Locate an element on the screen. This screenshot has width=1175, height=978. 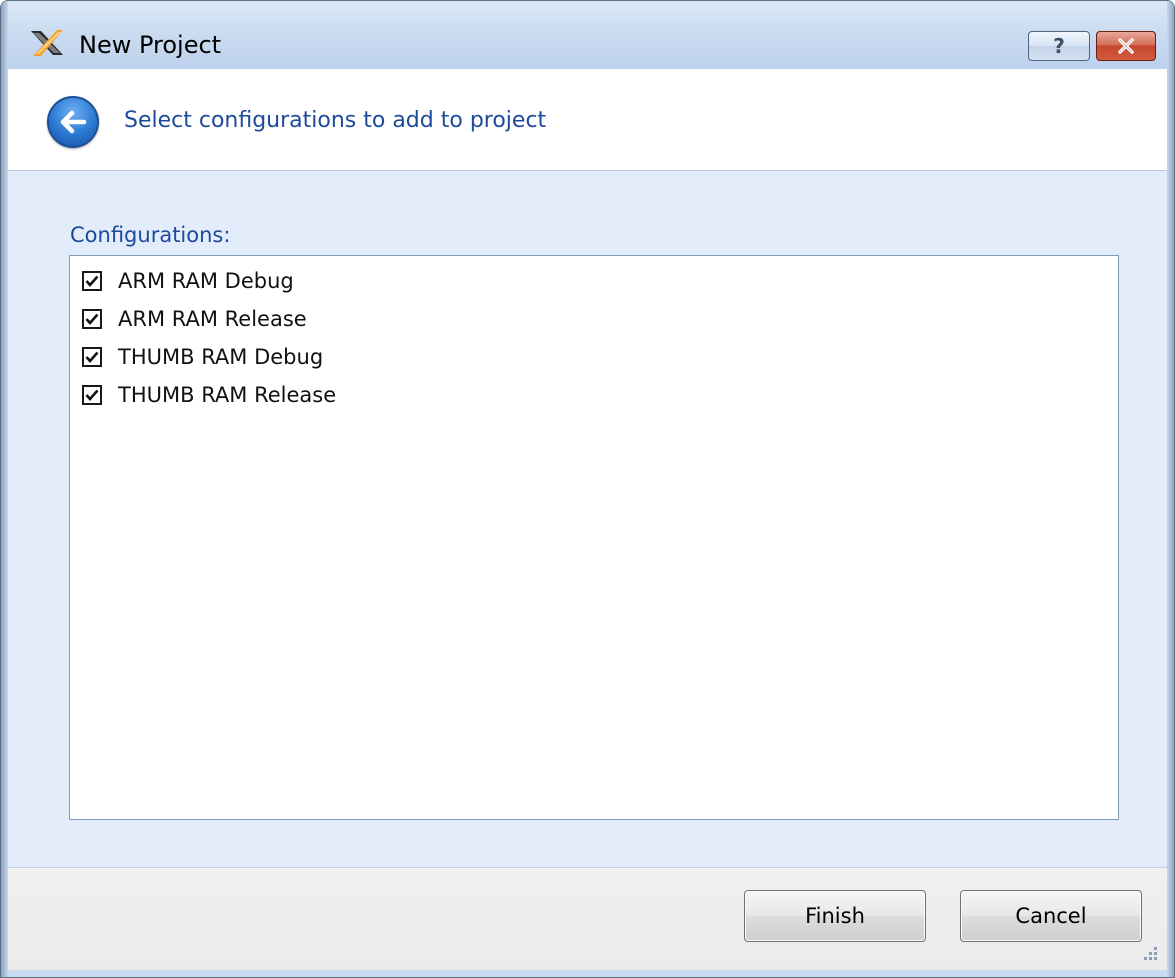
close-button is located at coordinates (1126, 46).